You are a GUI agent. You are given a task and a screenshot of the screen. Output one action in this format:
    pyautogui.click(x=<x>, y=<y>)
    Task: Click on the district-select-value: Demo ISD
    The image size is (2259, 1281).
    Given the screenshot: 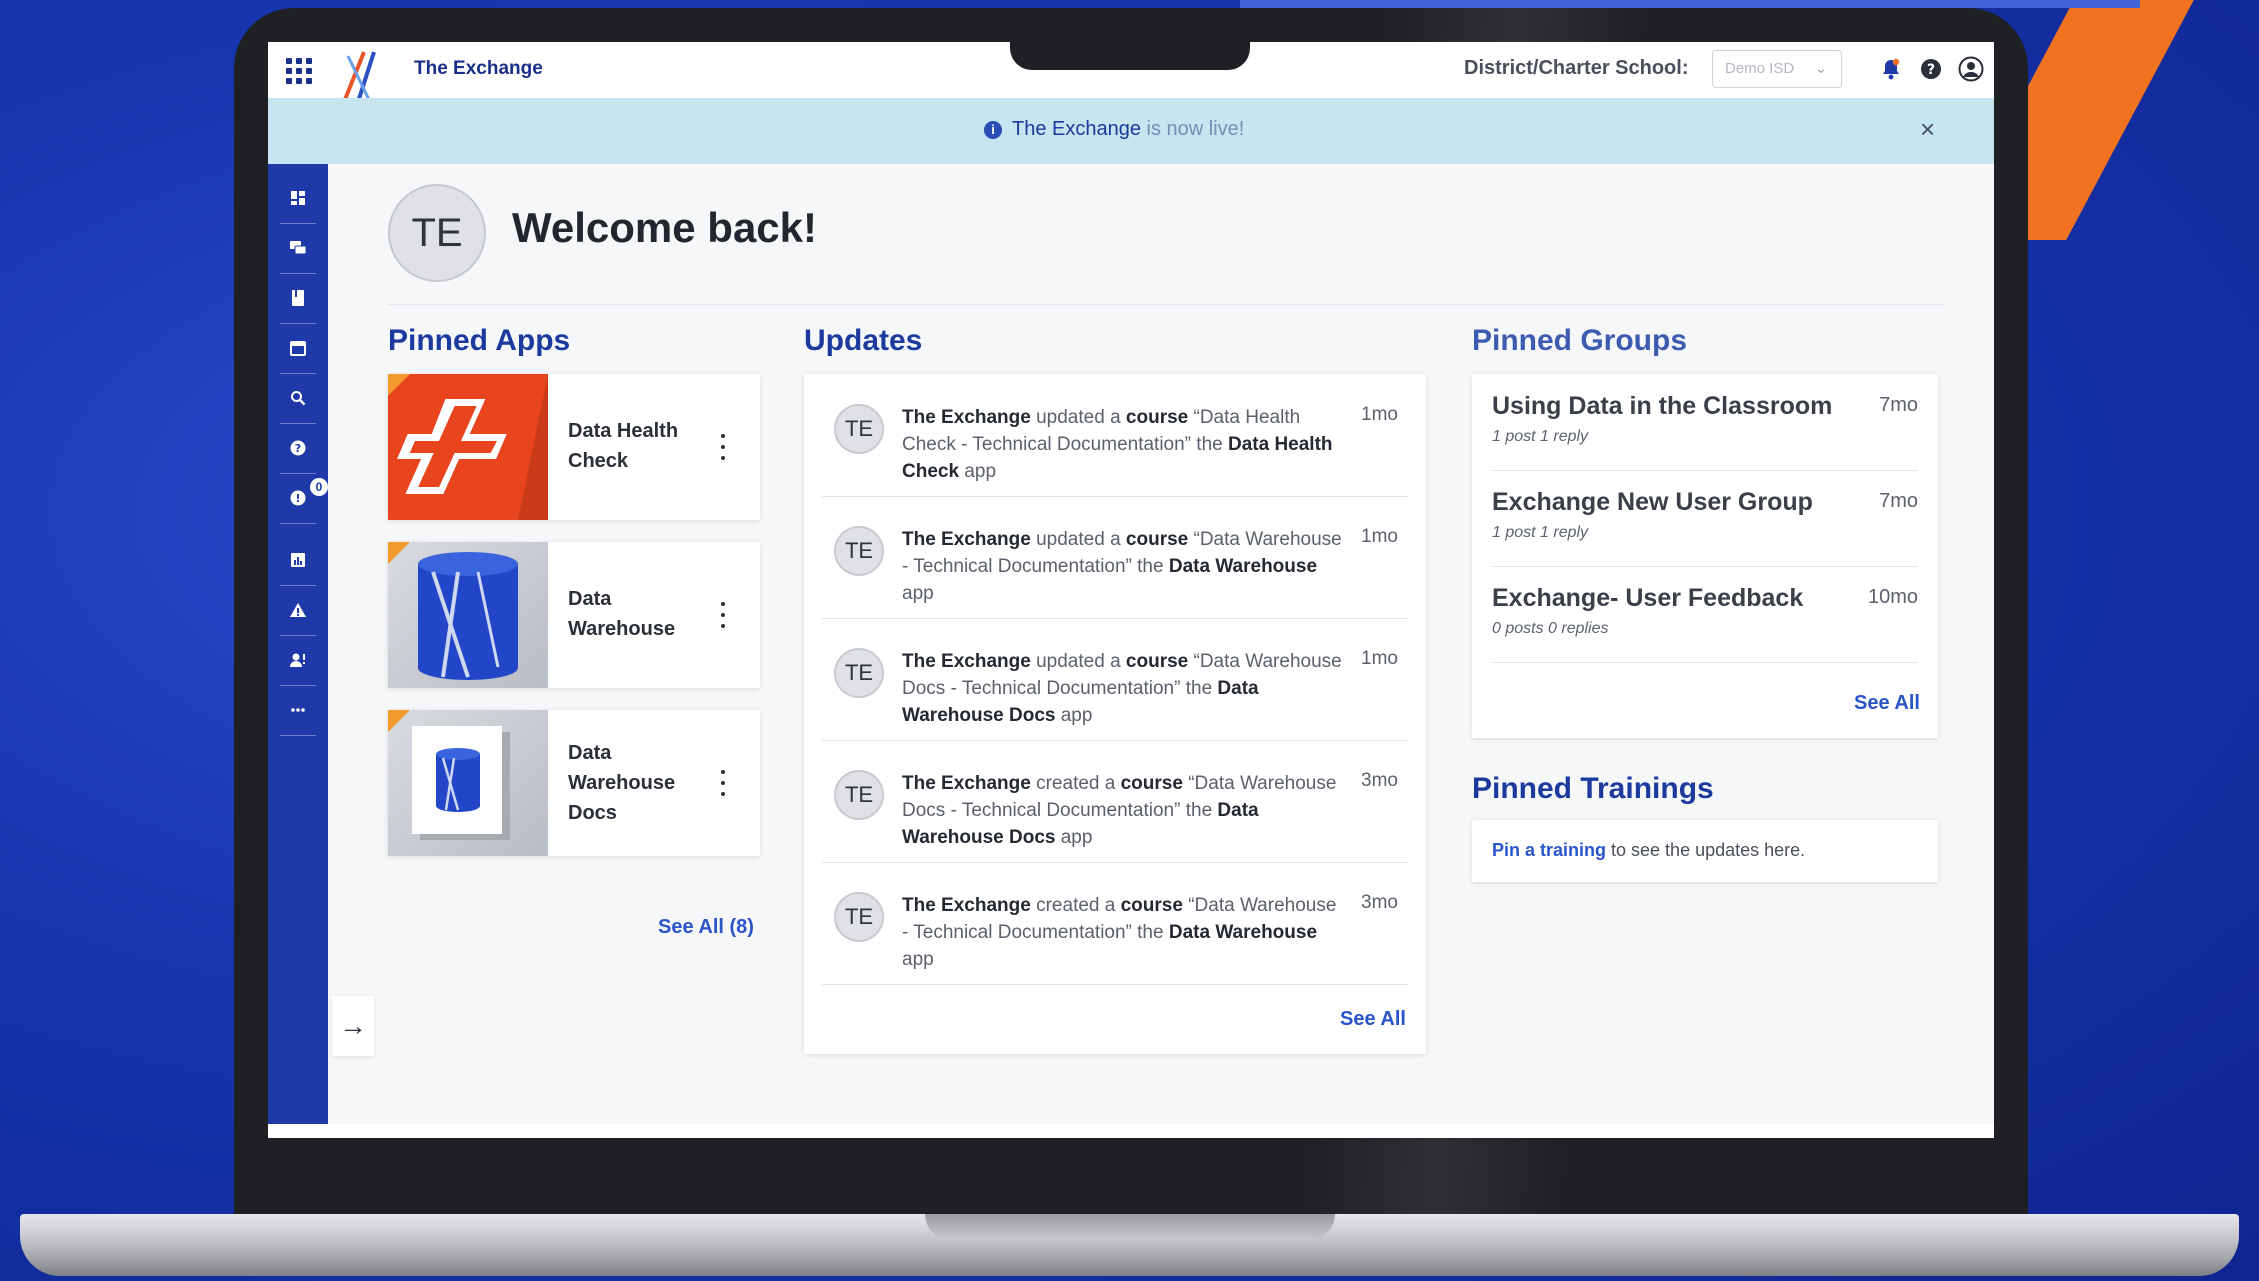 What is the action you would take?
    pyautogui.click(x=1760, y=68)
    